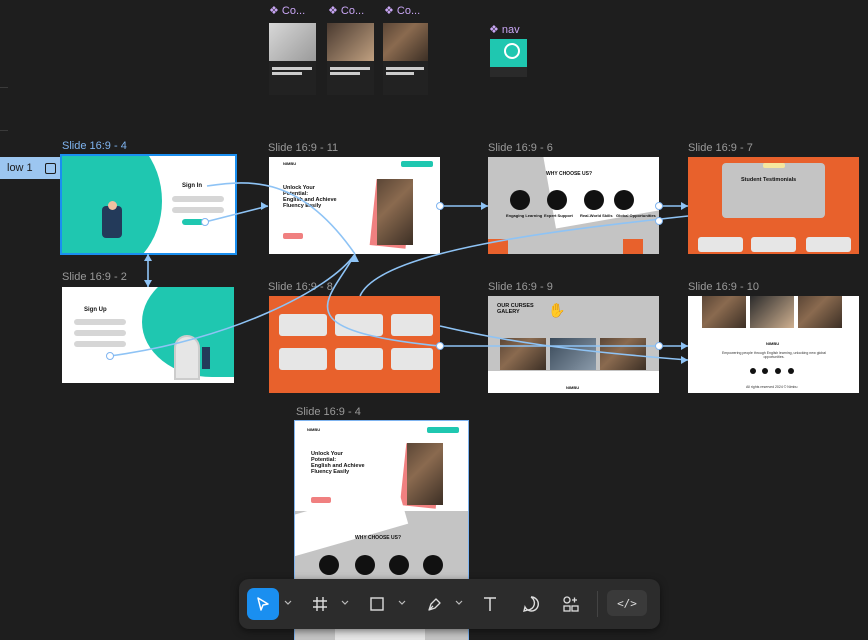 This screenshot has height=640, width=868. I want to click on text-icon, so click(490, 604).